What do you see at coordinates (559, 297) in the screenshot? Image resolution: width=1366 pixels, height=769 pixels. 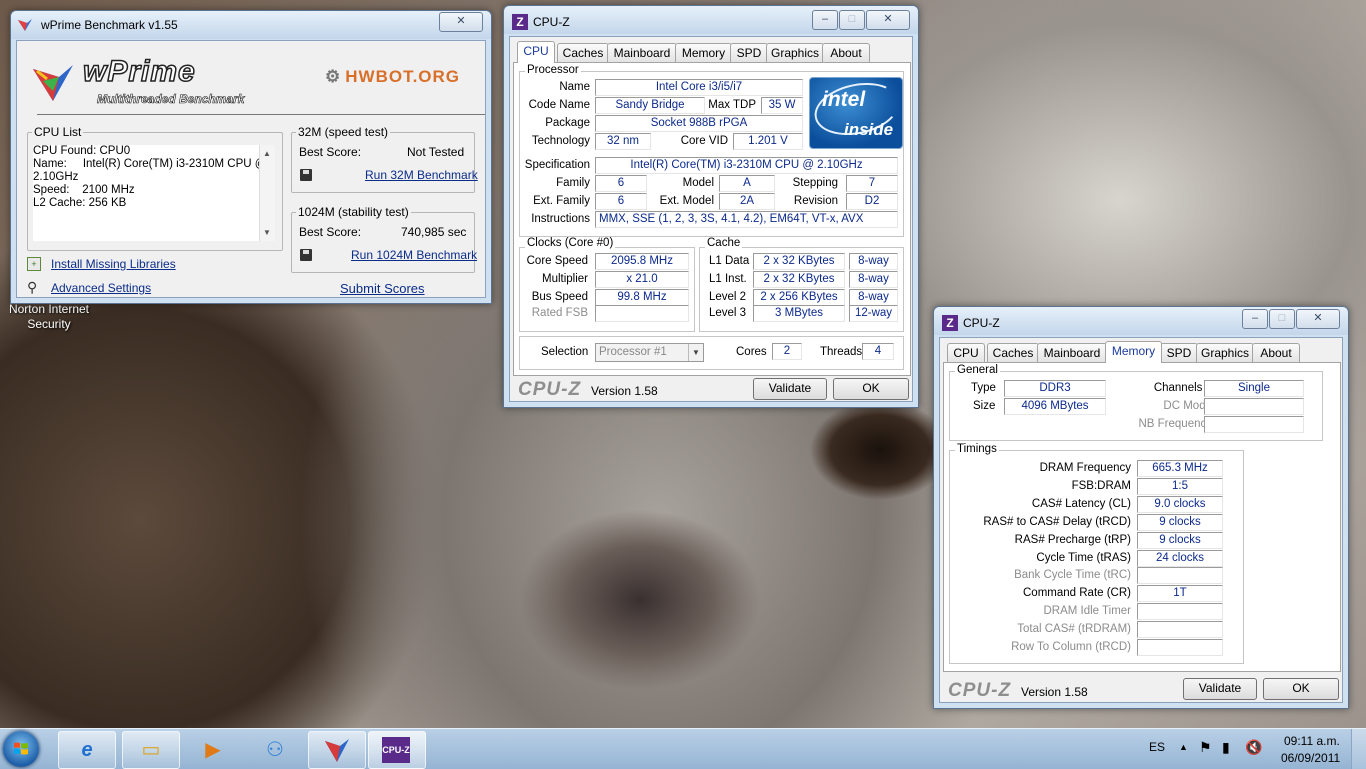 I see `bus-speed-label: Bus Speed` at bounding box center [559, 297].